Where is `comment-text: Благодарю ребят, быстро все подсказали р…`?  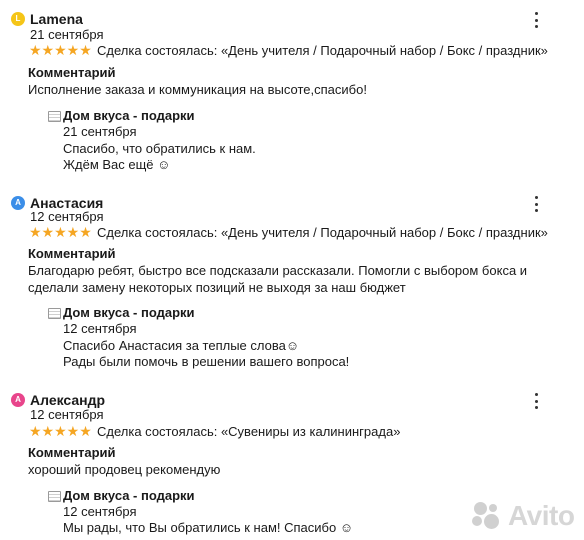
comment-text: Благодарю ребят, быстро все подсказали р… is located at coordinates (278, 279).